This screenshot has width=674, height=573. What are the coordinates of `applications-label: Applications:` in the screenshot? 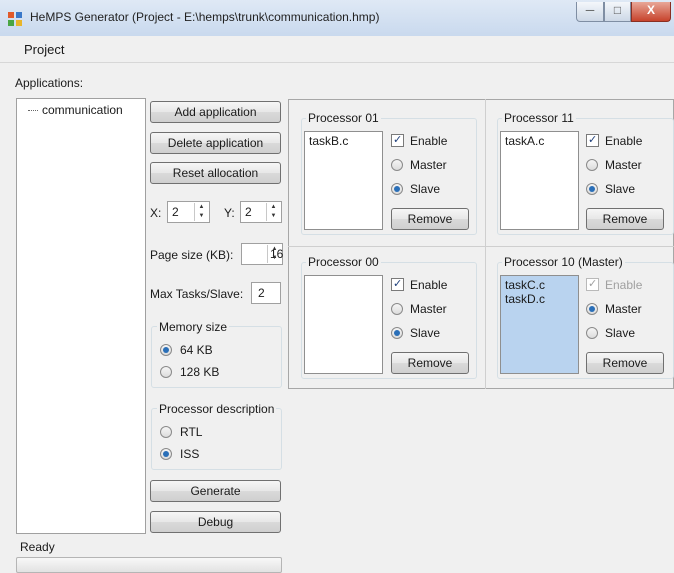 It's located at (49, 83).